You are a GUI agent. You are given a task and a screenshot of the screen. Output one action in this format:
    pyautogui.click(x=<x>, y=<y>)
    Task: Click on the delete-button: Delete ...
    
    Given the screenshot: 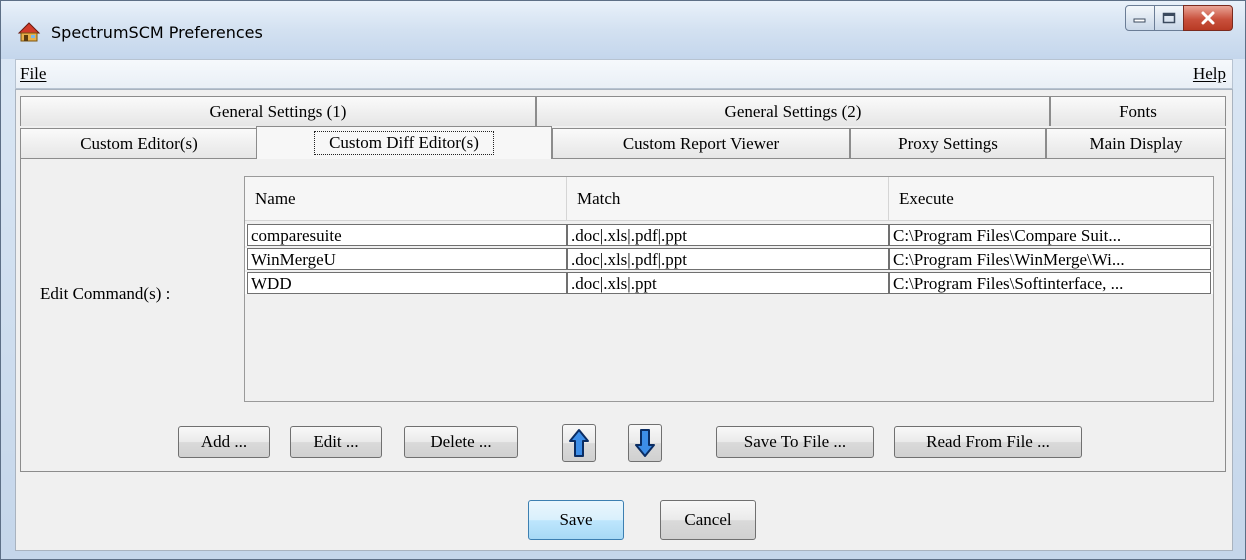 What is the action you would take?
    pyautogui.click(x=461, y=442)
    